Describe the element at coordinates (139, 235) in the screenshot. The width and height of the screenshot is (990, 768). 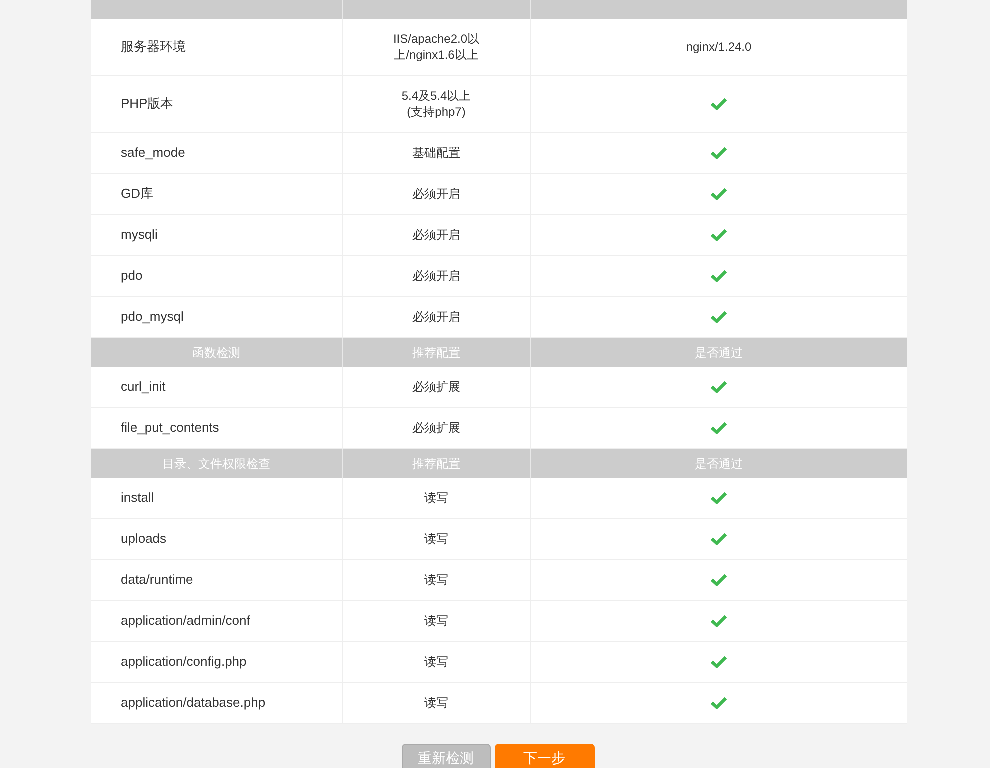
I see `table-cell-text: mysqli` at that location.